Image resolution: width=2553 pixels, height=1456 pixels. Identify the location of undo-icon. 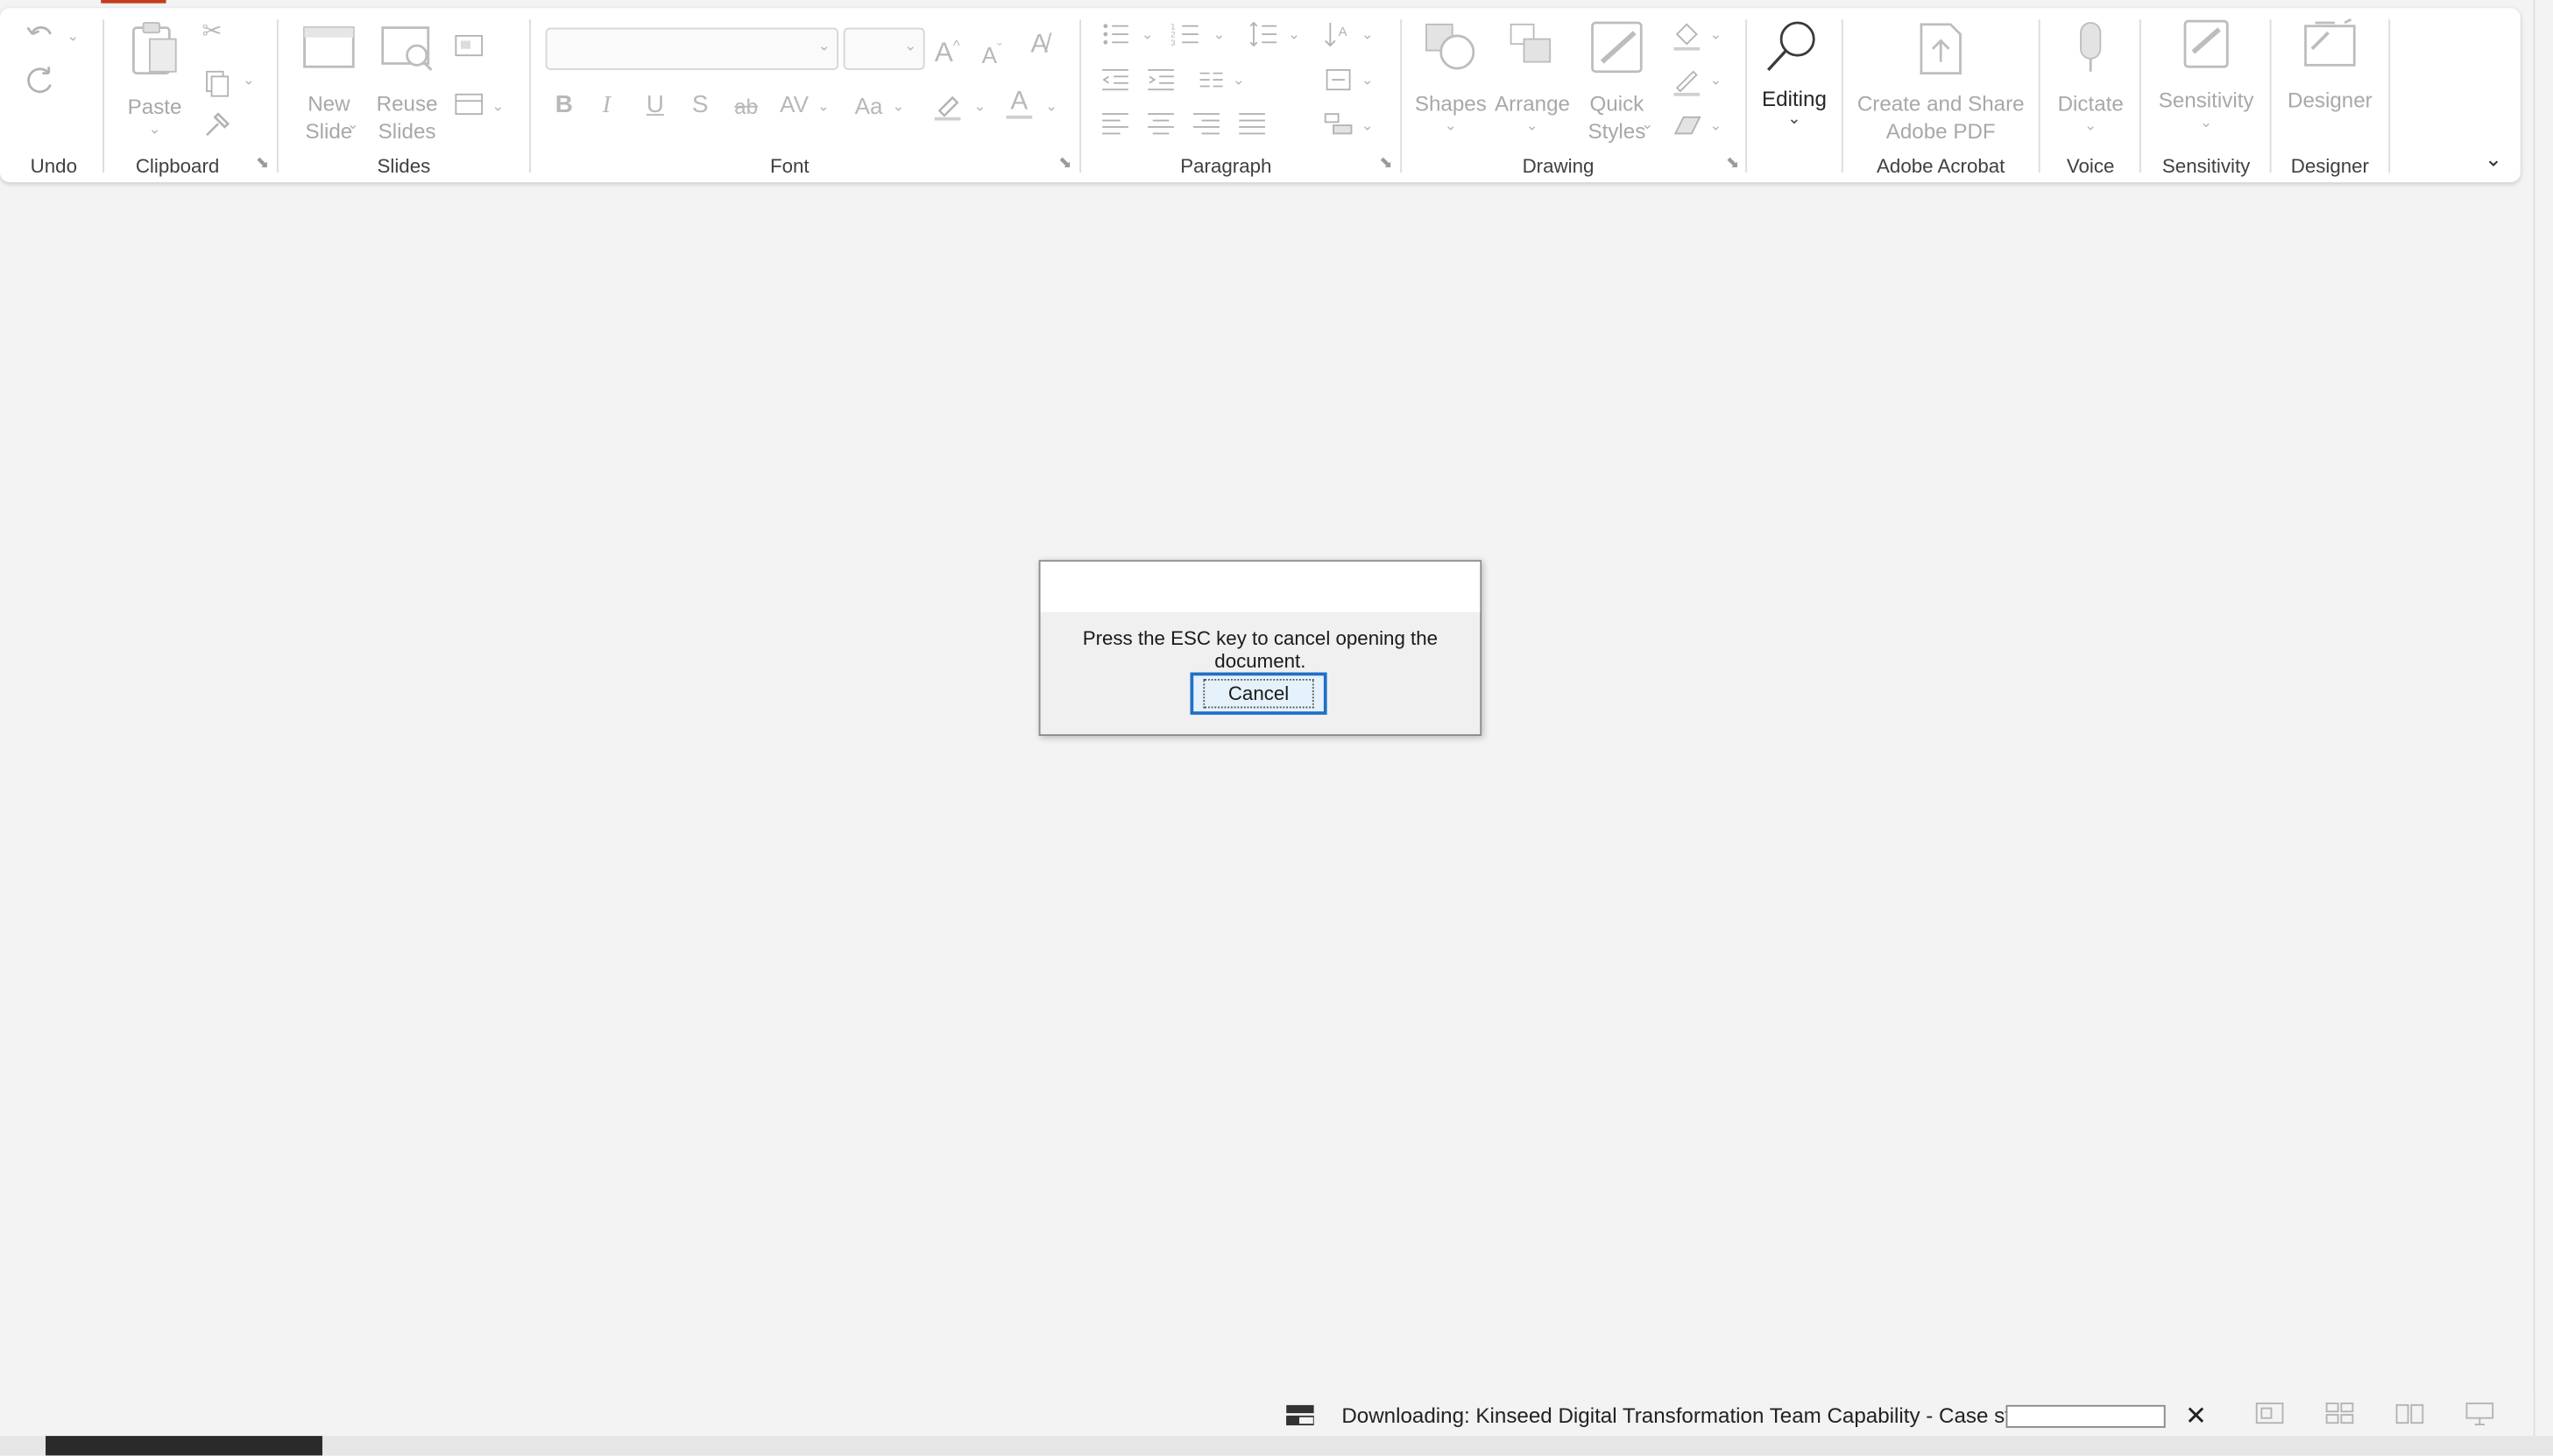
(41, 33).